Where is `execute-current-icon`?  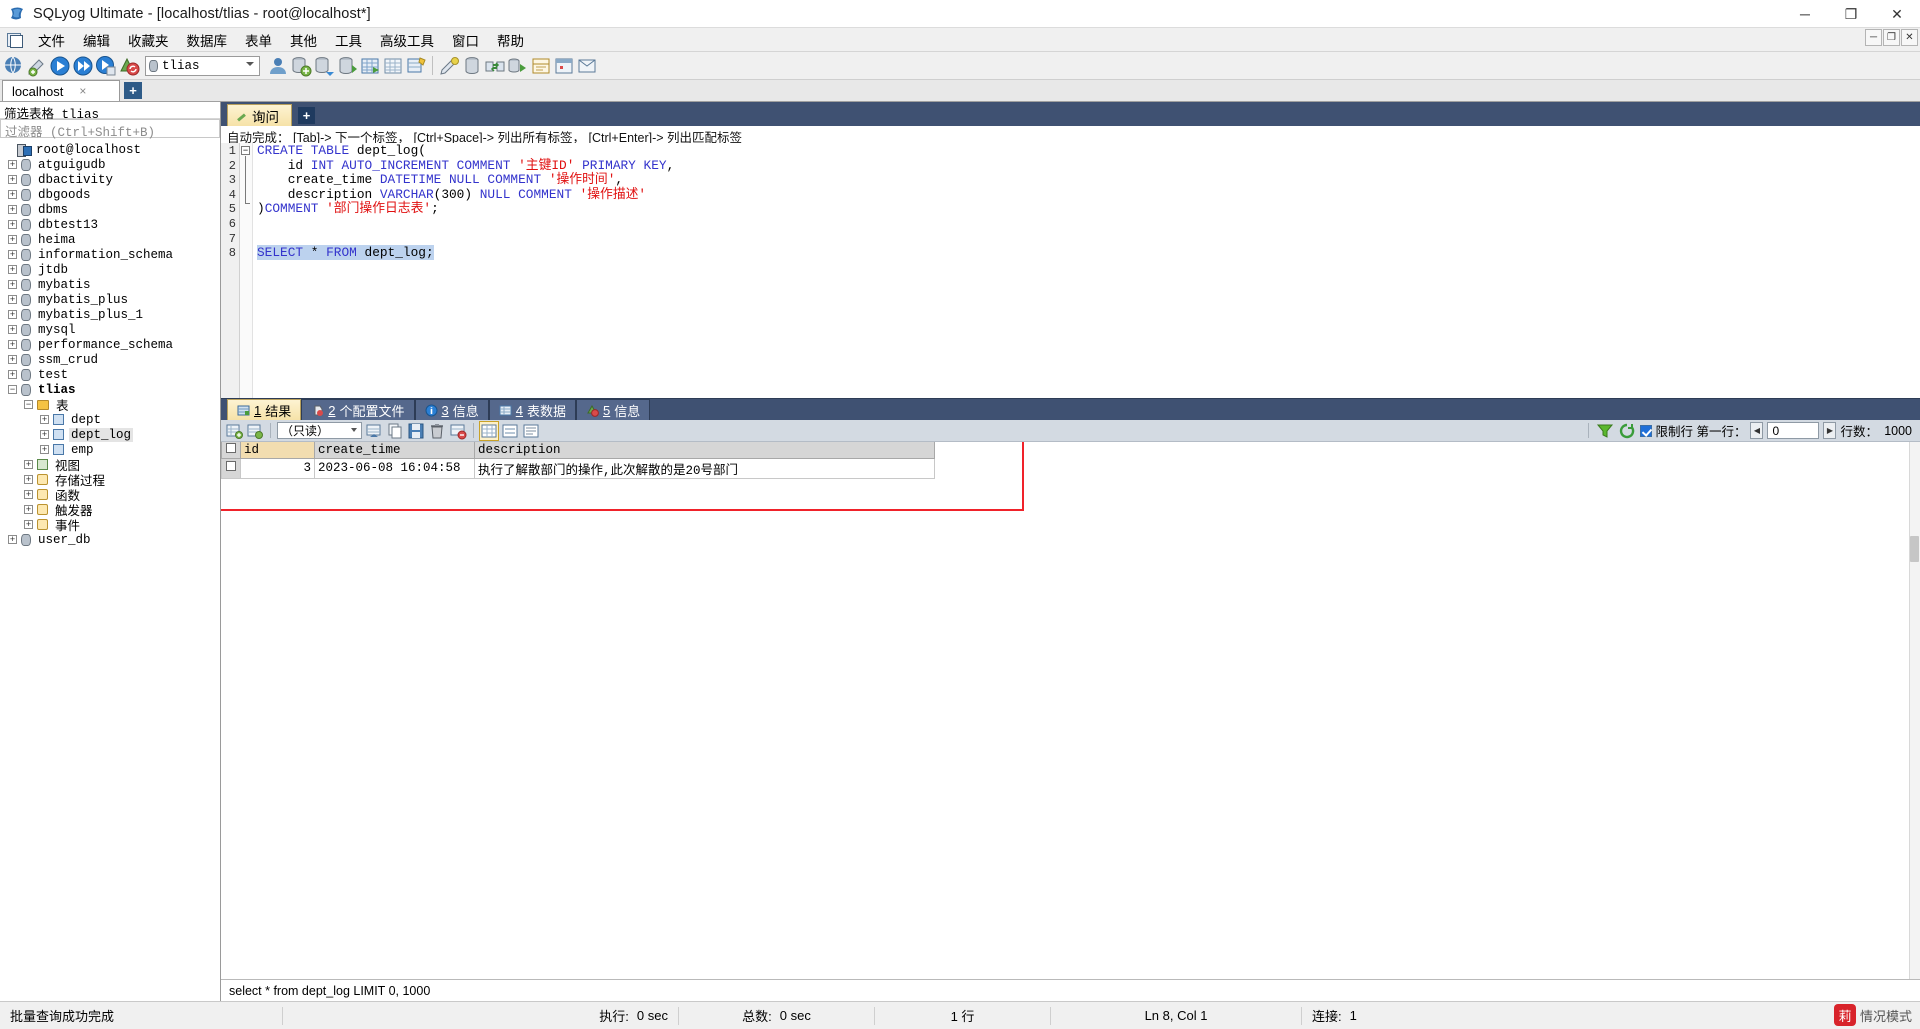
execute-current-icon is located at coordinates (106, 66).